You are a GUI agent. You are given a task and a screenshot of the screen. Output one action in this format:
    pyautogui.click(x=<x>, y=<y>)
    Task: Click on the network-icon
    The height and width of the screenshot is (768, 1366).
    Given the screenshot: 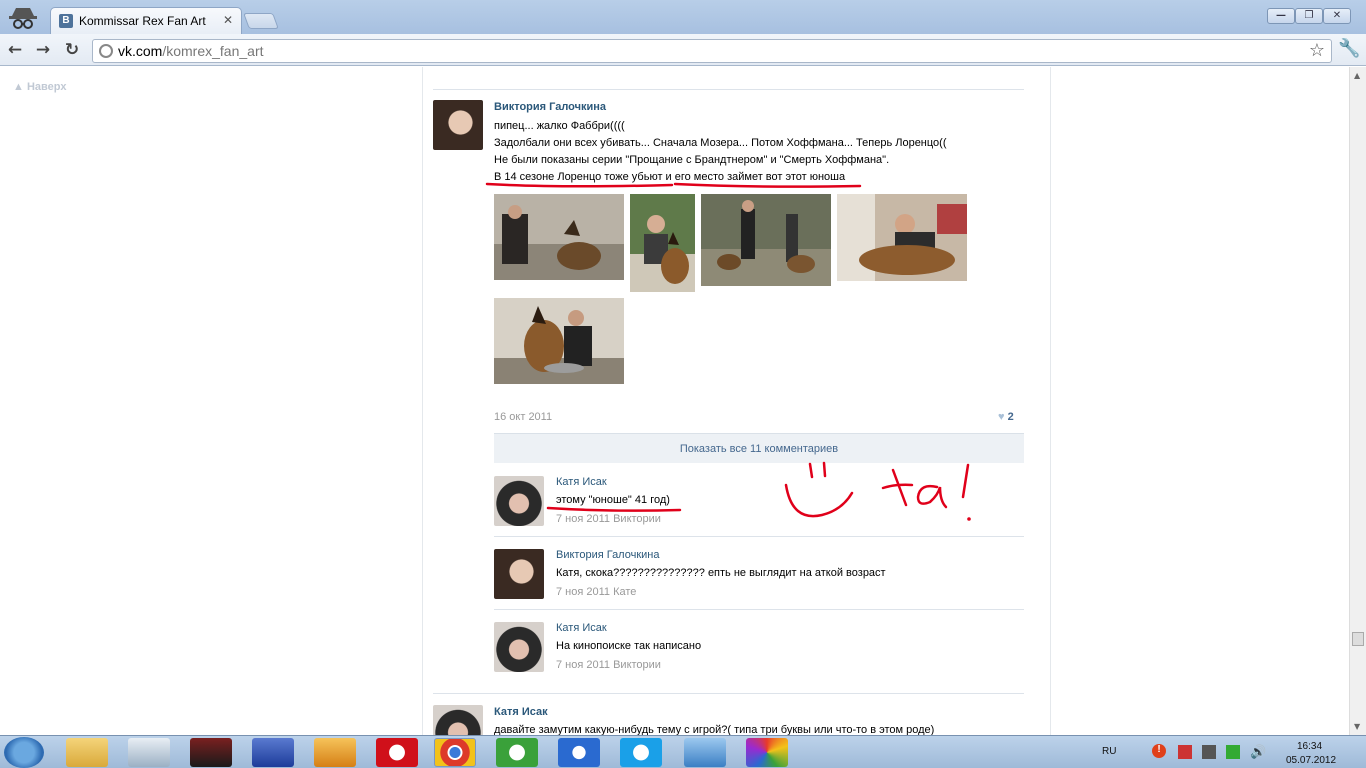 What is the action you would take?
    pyautogui.click(x=1233, y=752)
    